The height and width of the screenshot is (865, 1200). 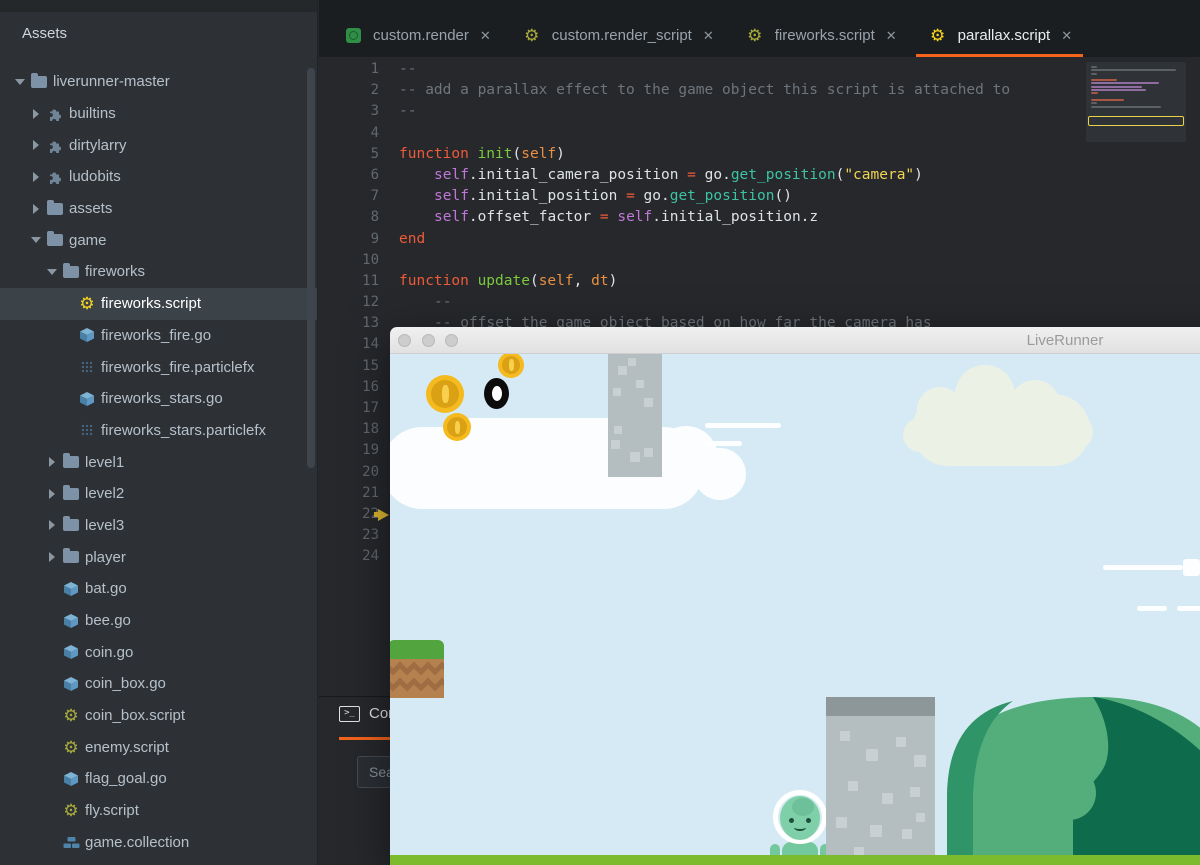 What do you see at coordinates (158, 589) in the screenshot?
I see `tree-item-bat-go: bat.go` at bounding box center [158, 589].